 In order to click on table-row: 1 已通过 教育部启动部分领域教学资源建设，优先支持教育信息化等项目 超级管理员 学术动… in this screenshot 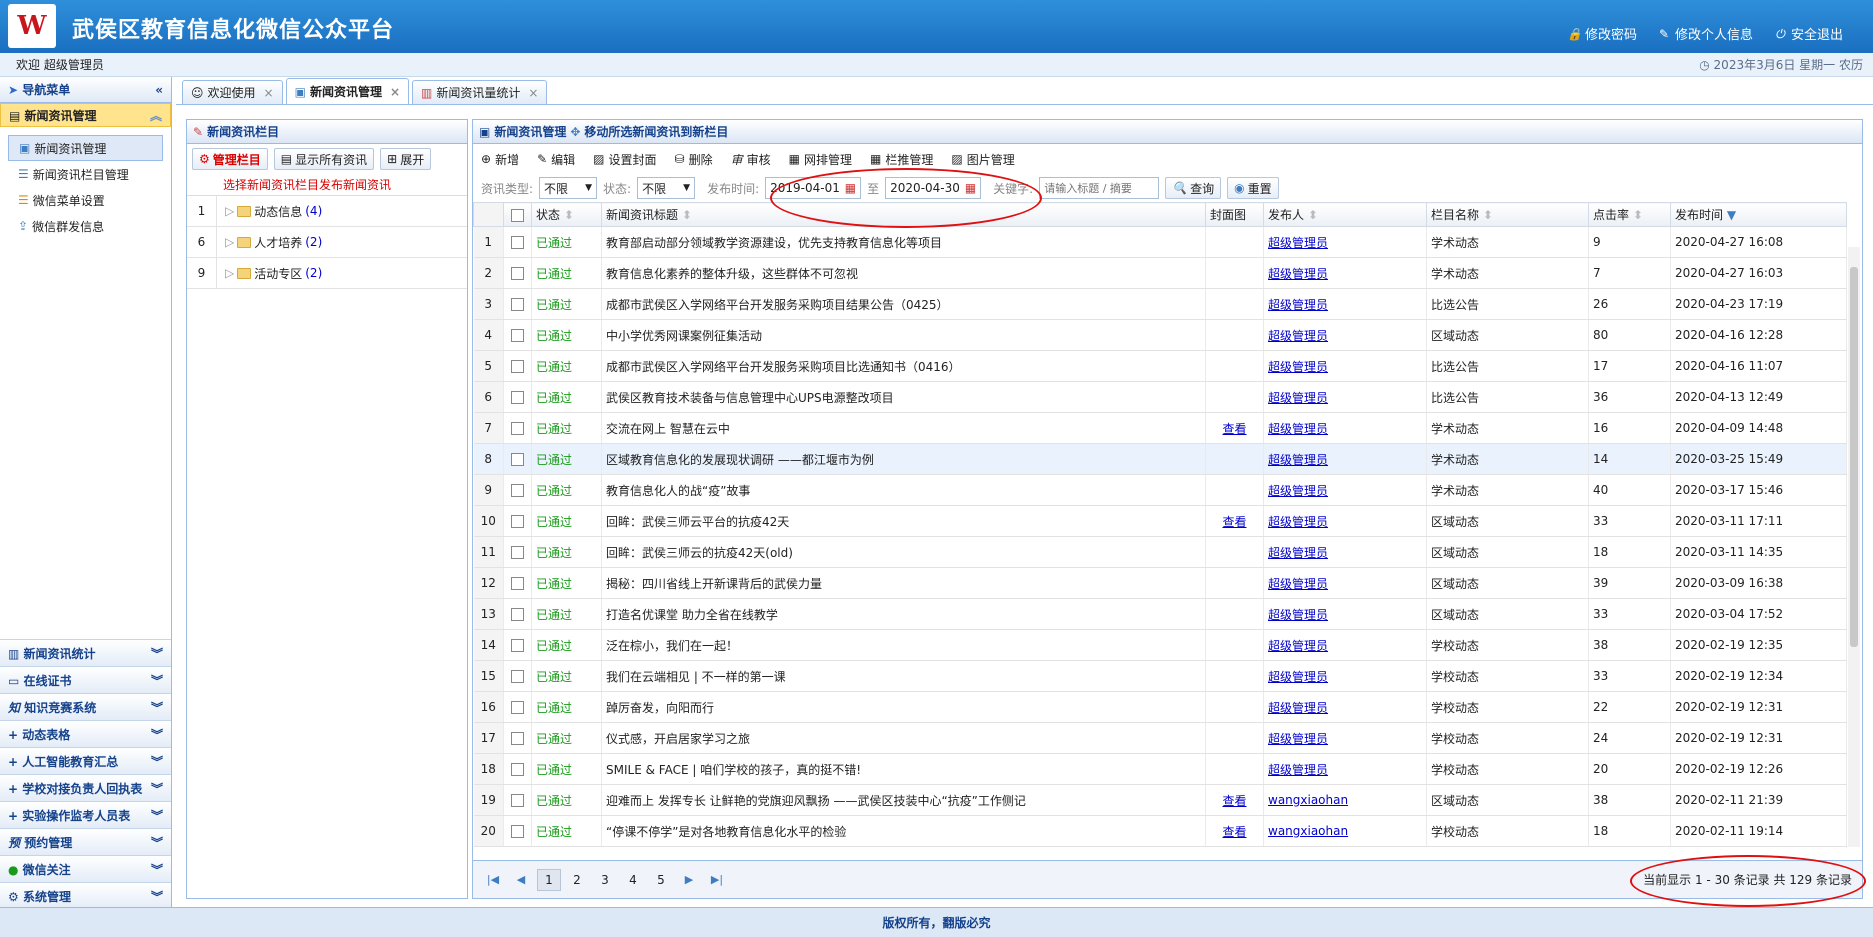, I will do `click(1160, 242)`.